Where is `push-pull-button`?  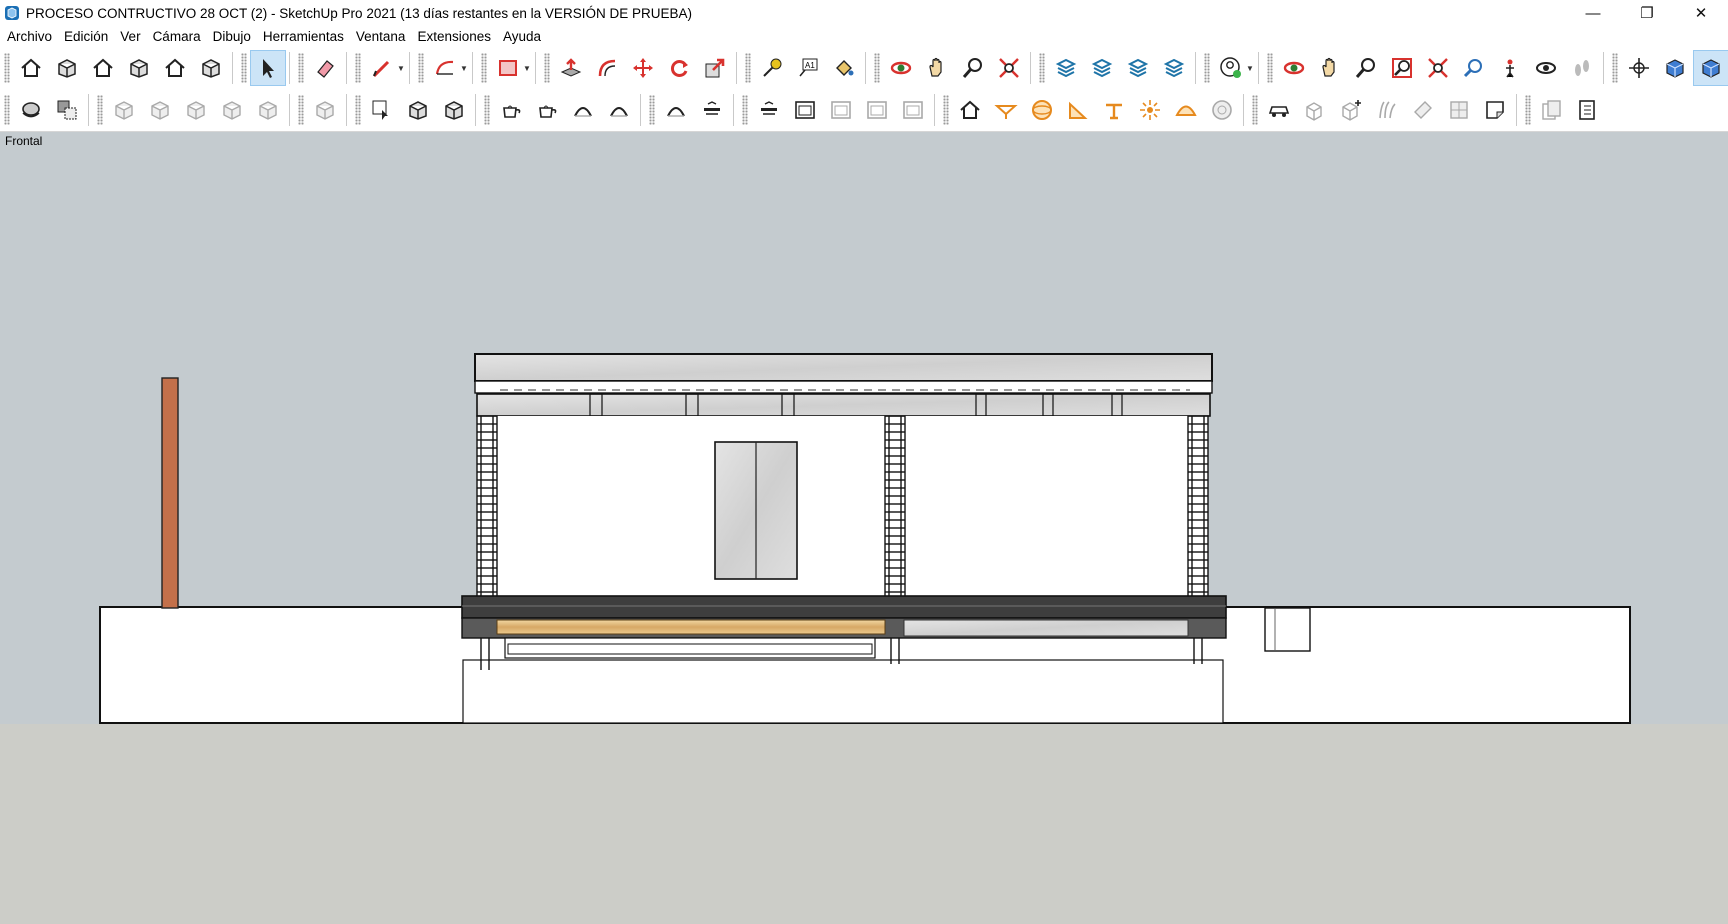 push-pull-button is located at coordinates (571, 68).